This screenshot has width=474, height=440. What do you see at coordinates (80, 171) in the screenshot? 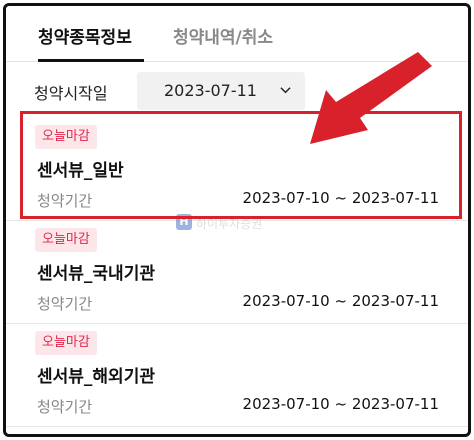
I see `item-name: 센서뷰_일반` at bounding box center [80, 171].